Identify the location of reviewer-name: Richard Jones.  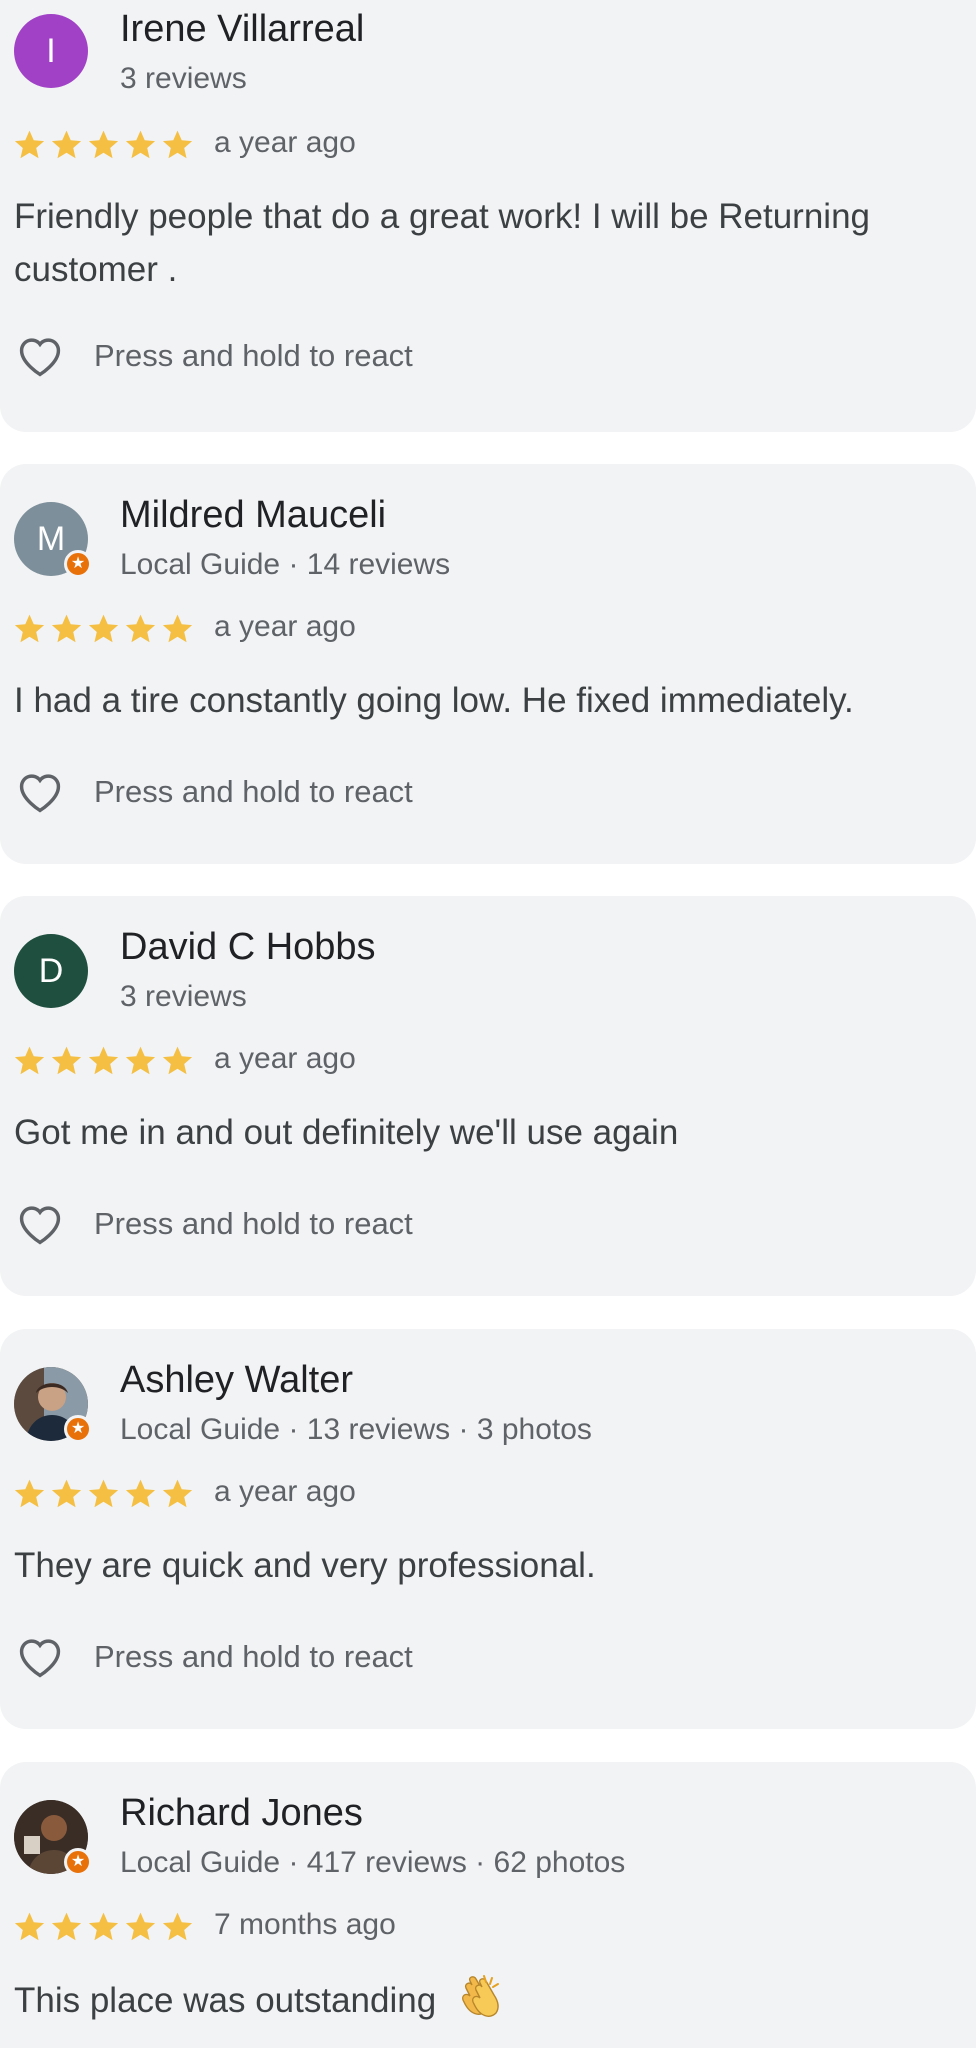
(241, 1813).